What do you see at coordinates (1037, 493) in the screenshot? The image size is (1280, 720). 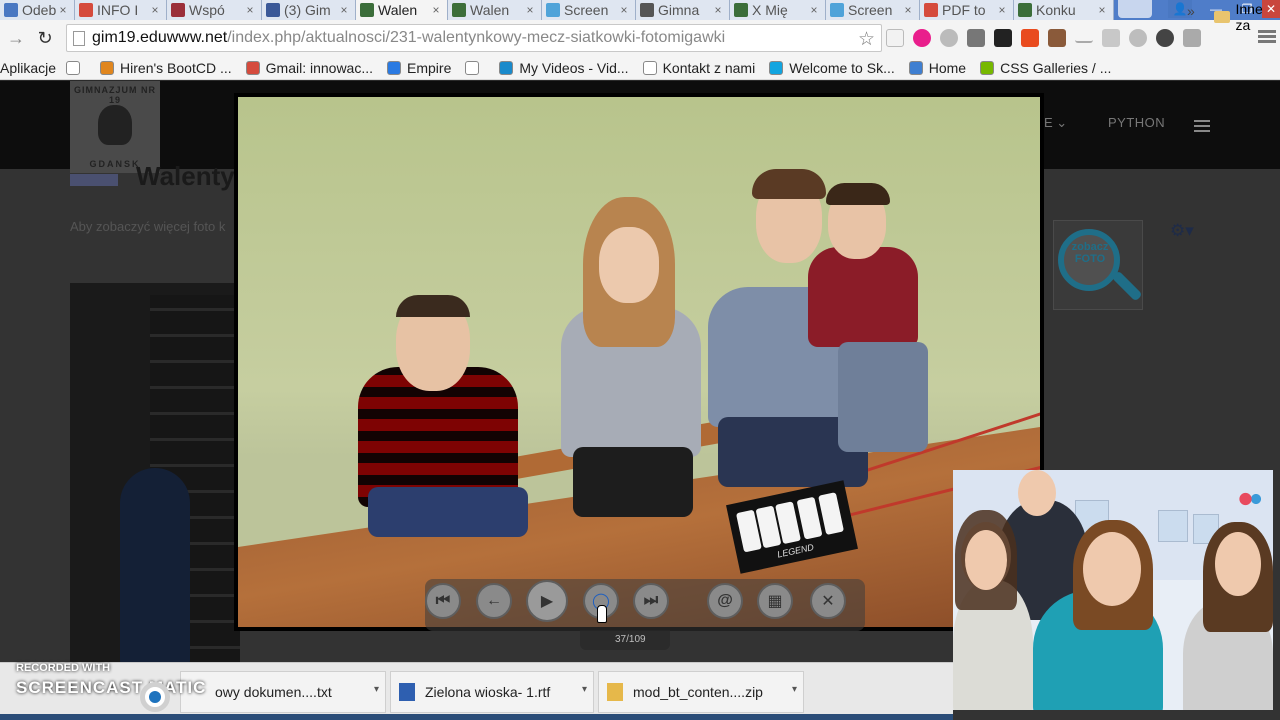 I see `face-back` at bounding box center [1037, 493].